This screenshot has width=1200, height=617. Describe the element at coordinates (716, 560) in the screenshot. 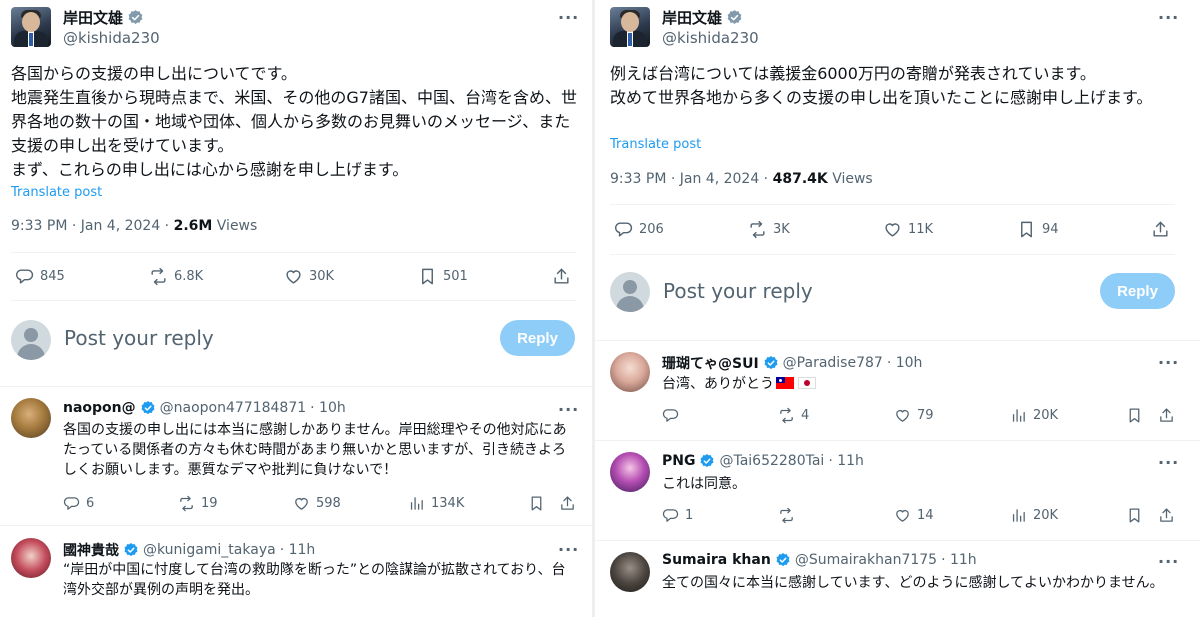

I see `commenter-name: Sumaira khan` at that location.